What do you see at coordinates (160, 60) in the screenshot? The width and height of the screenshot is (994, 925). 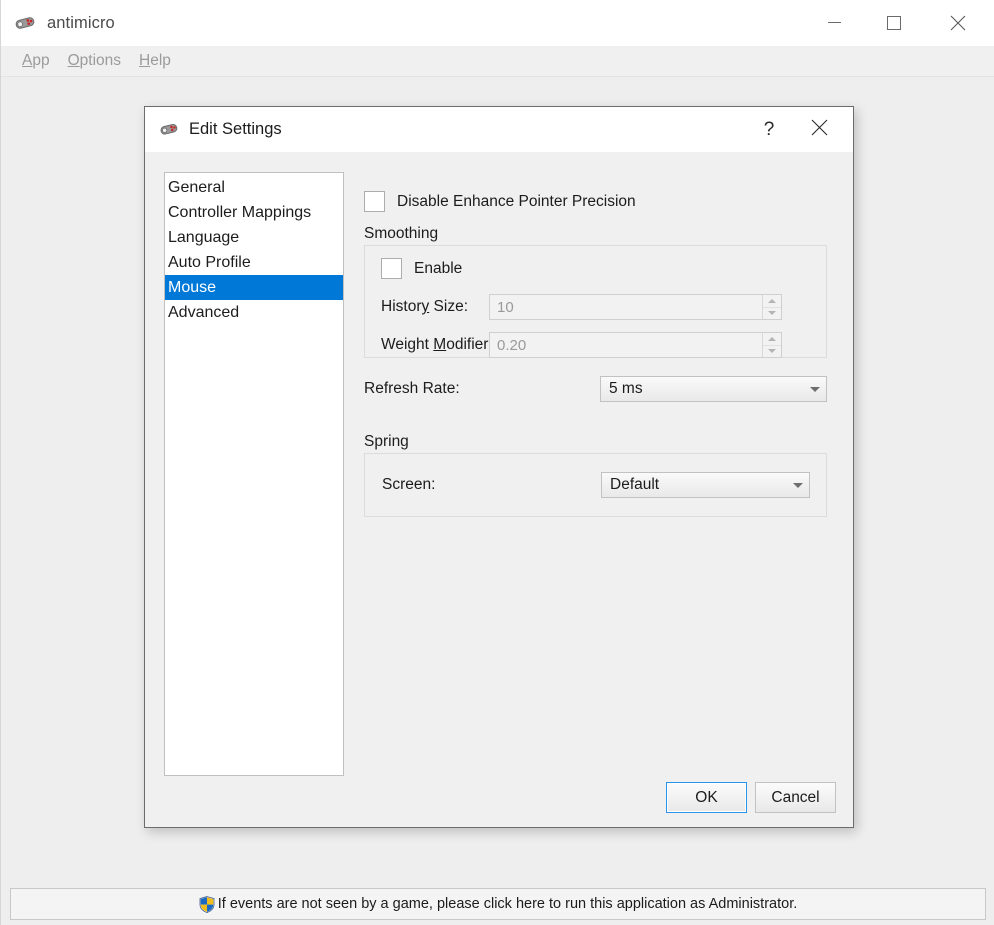 I see `menu-help-rest: elp` at bounding box center [160, 60].